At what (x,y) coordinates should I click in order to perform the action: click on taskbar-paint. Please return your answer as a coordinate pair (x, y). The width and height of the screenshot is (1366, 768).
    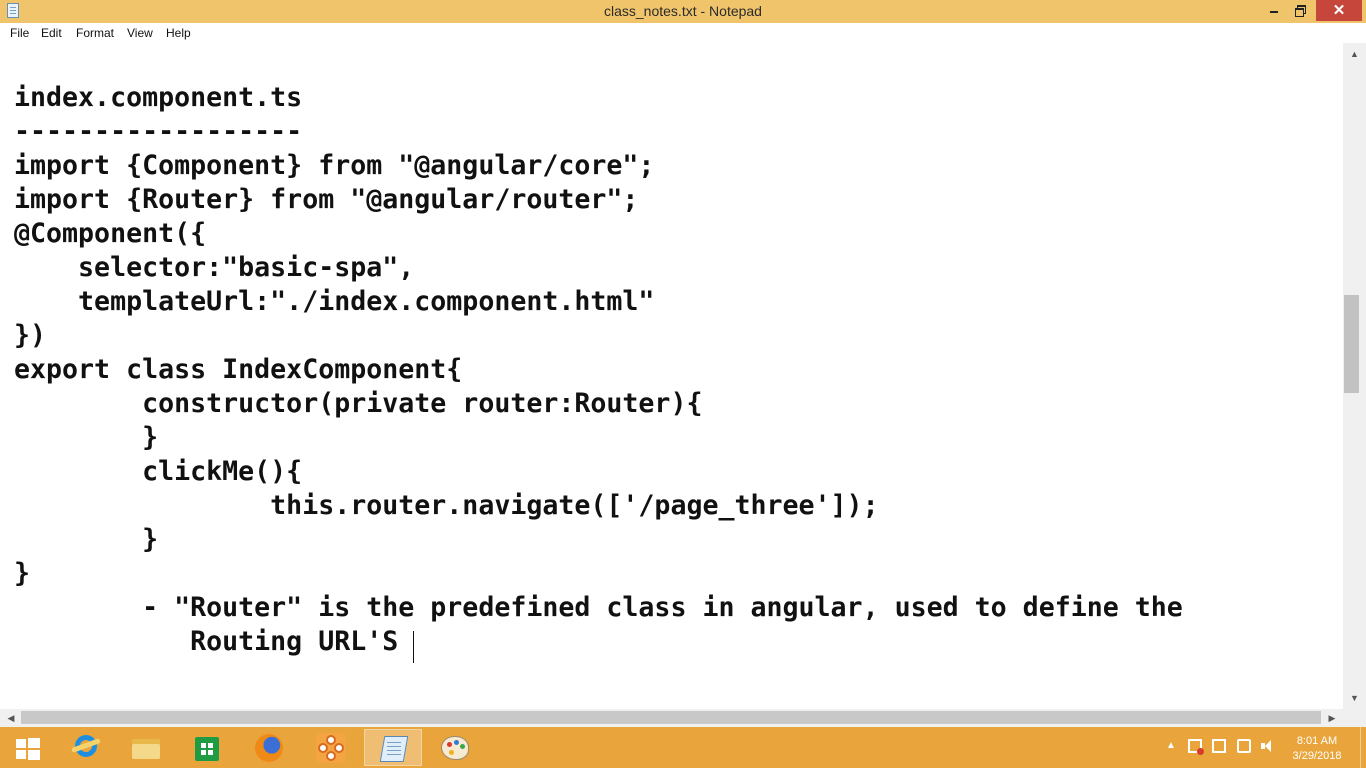
    Looking at the image, I should click on (455, 747).